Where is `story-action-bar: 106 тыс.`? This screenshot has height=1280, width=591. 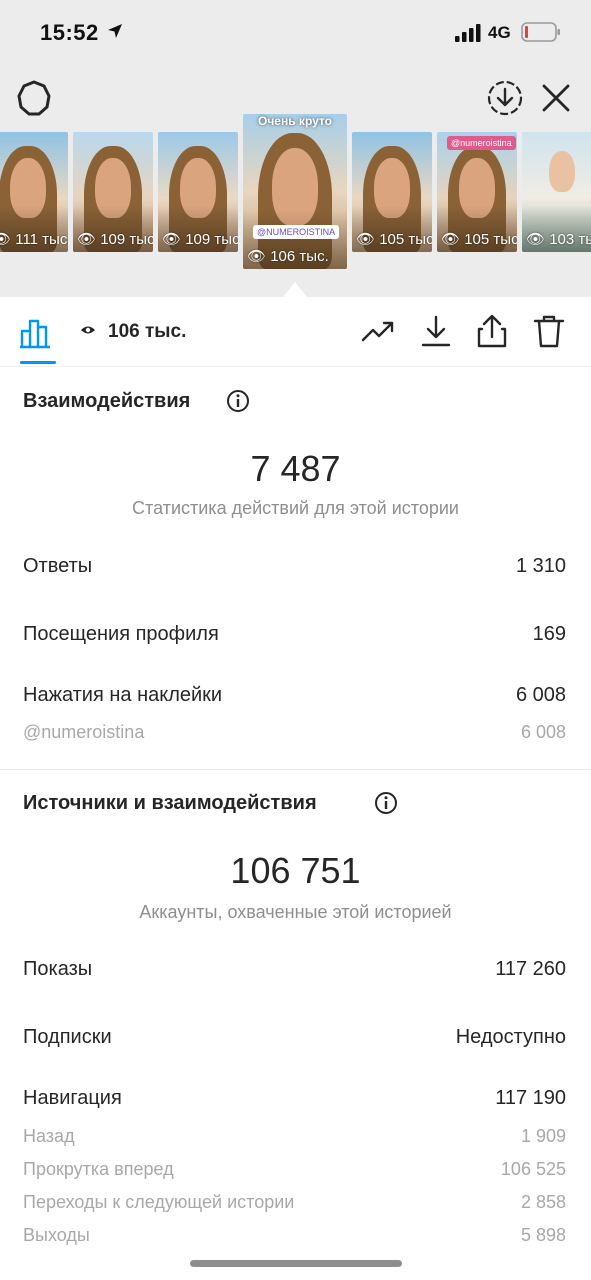
story-action-bar: 106 тыс. is located at coordinates (295, 332).